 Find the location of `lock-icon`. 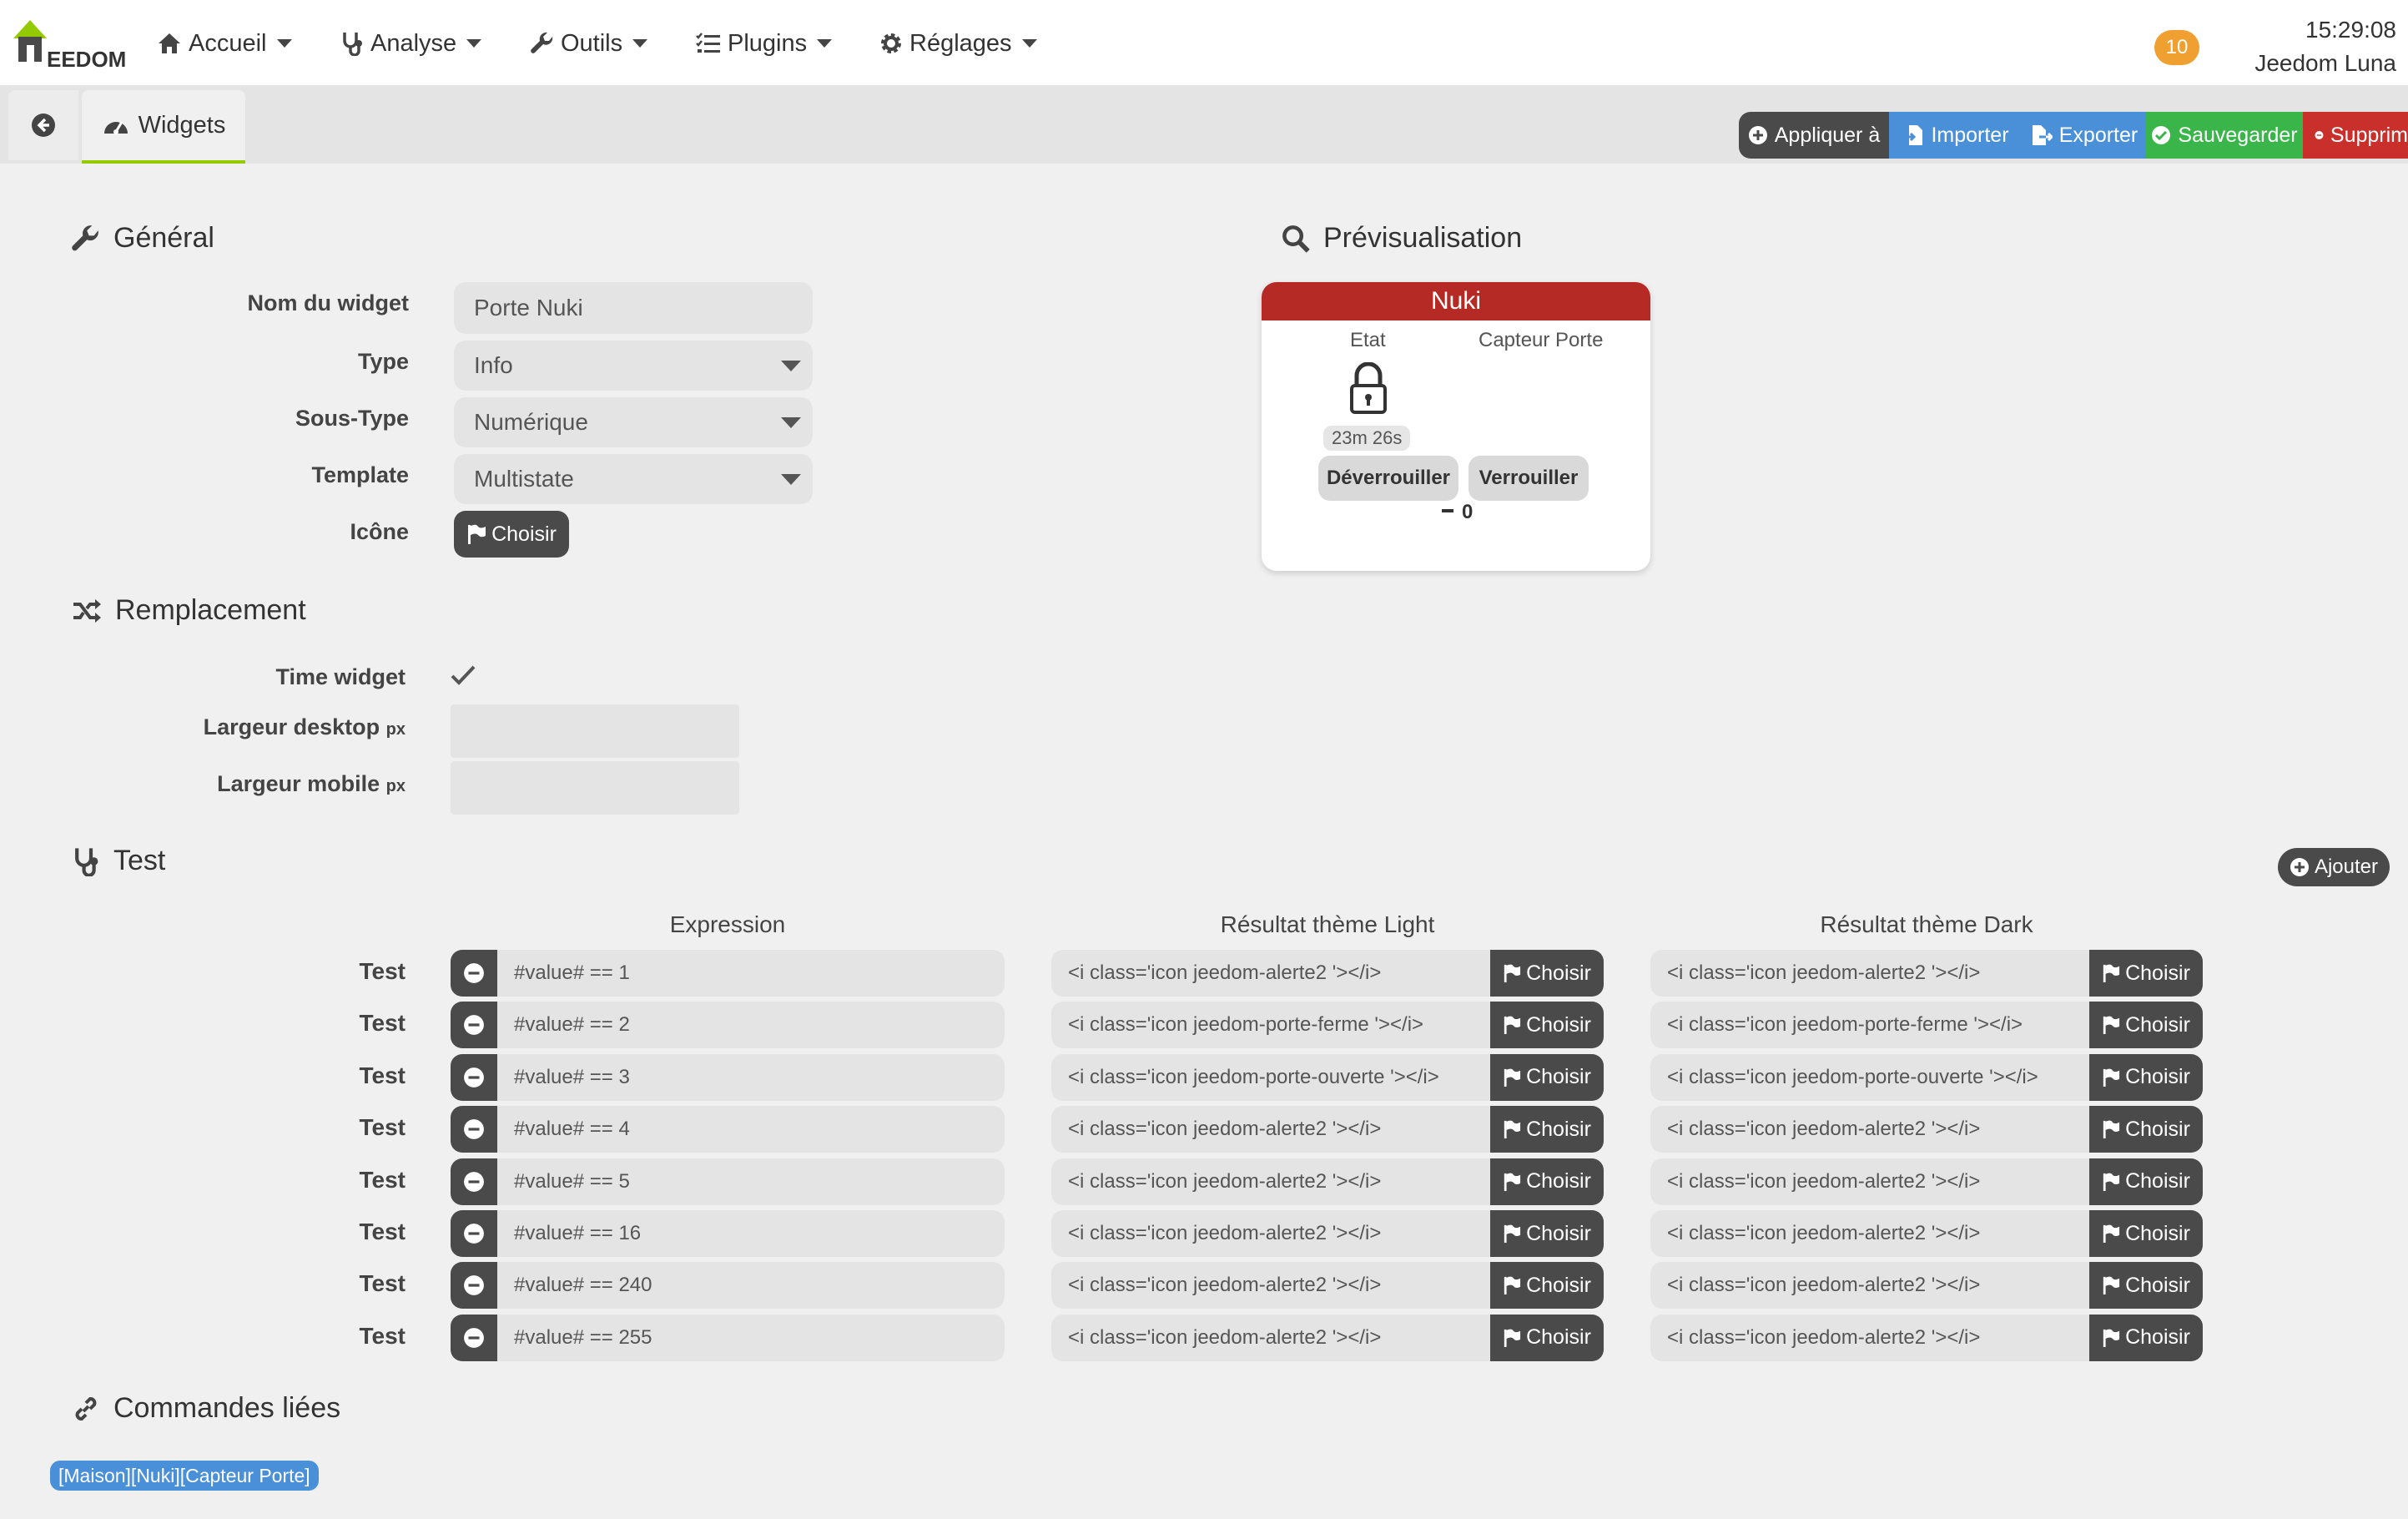

lock-icon is located at coordinates (1368, 389).